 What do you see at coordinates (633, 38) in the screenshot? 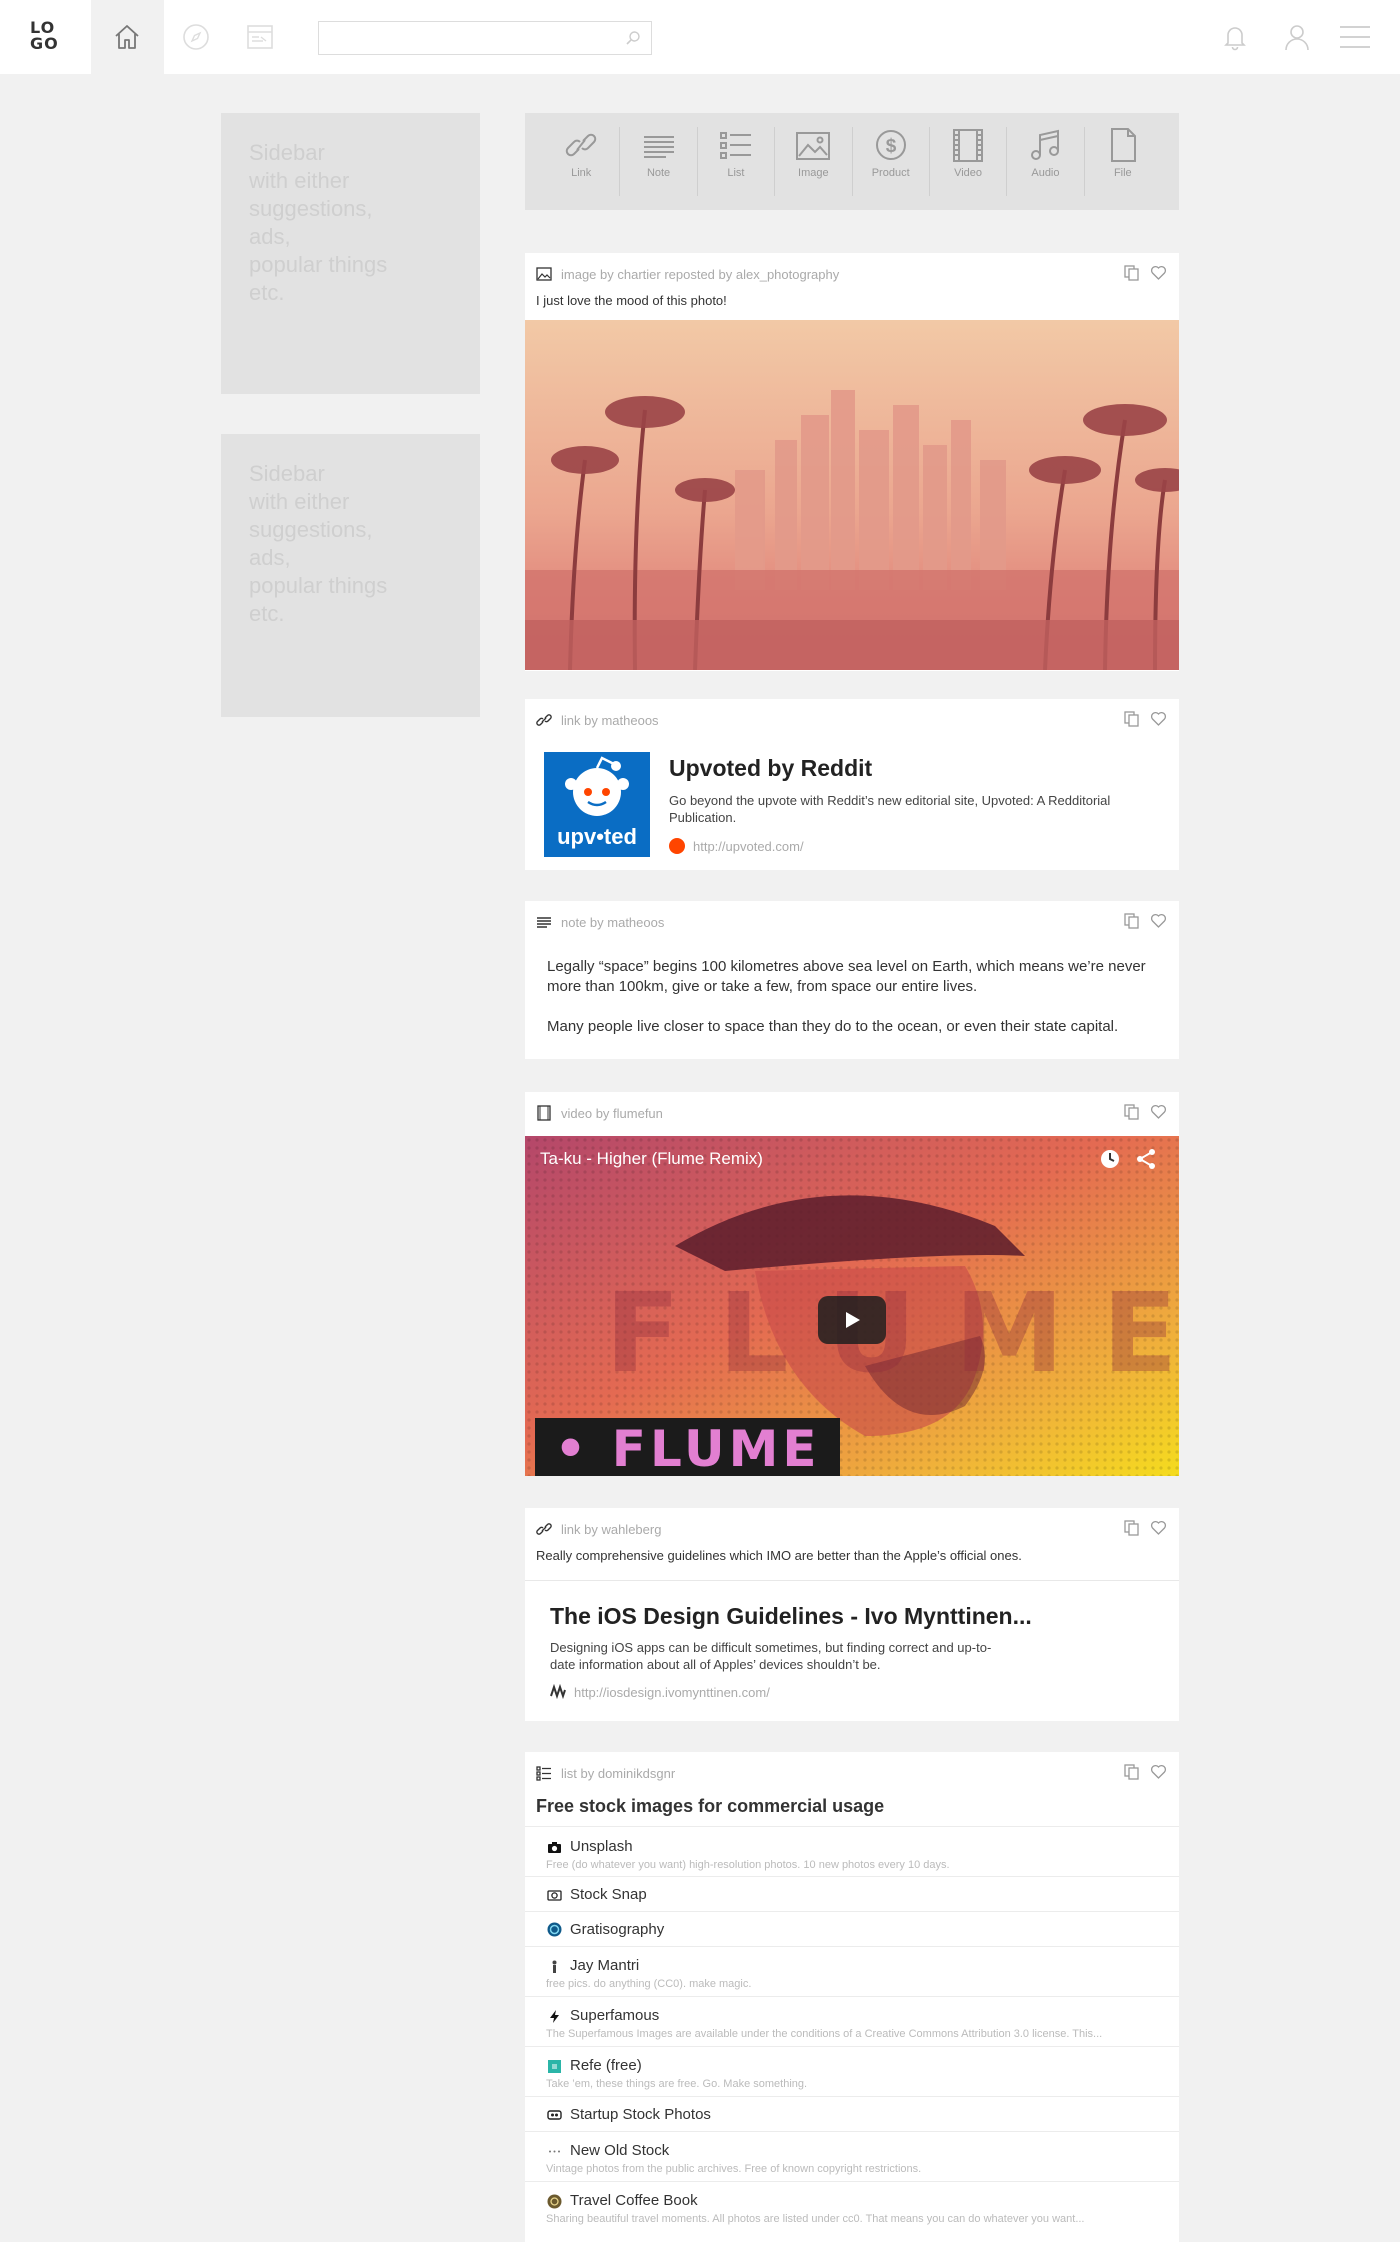
I see `search-icon` at bounding box center [633, 38].